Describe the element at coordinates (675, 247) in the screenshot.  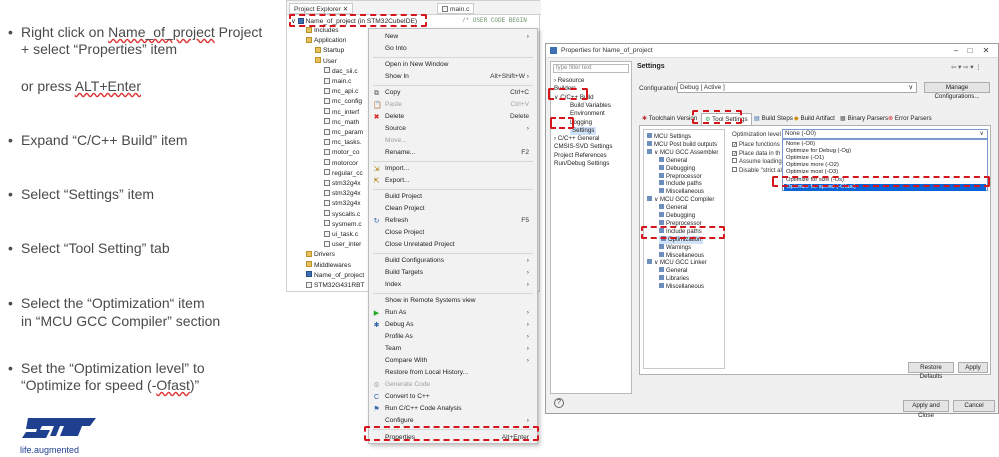
I see `tool-tree-item: Warnings` at that location.